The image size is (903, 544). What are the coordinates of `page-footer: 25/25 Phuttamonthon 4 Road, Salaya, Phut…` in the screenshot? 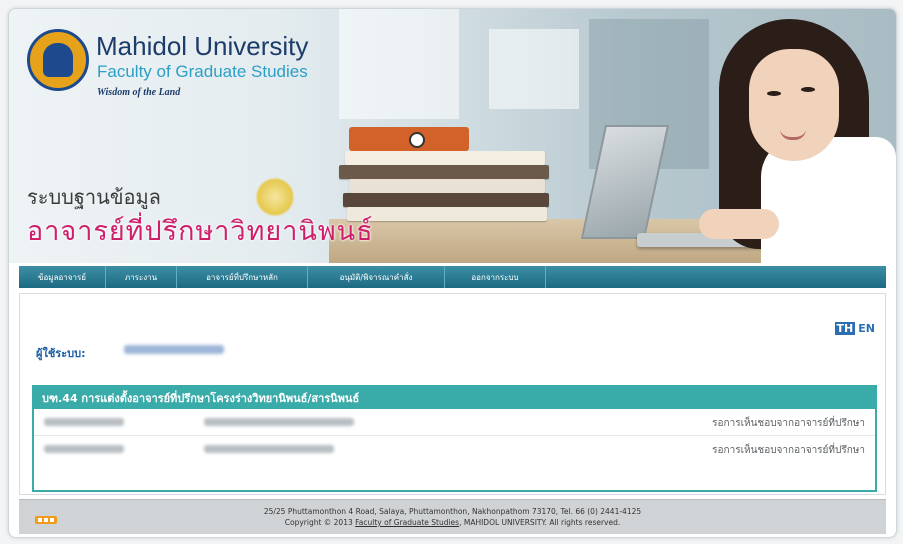 It's located at (452, 516).